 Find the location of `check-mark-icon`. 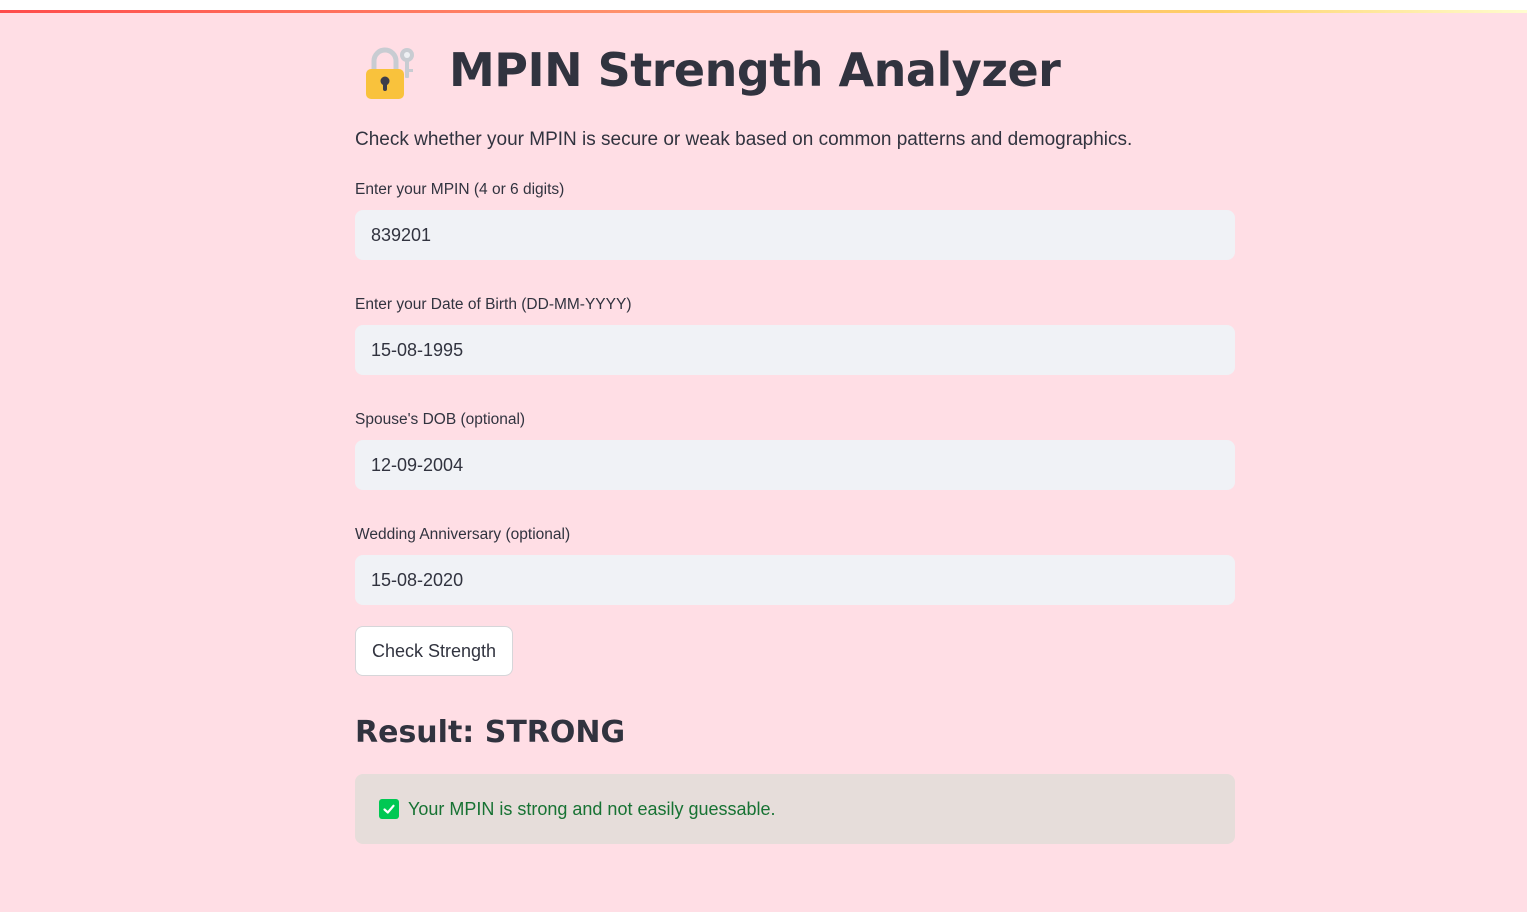

check-mark-icon is located at coordinates (389, 809).